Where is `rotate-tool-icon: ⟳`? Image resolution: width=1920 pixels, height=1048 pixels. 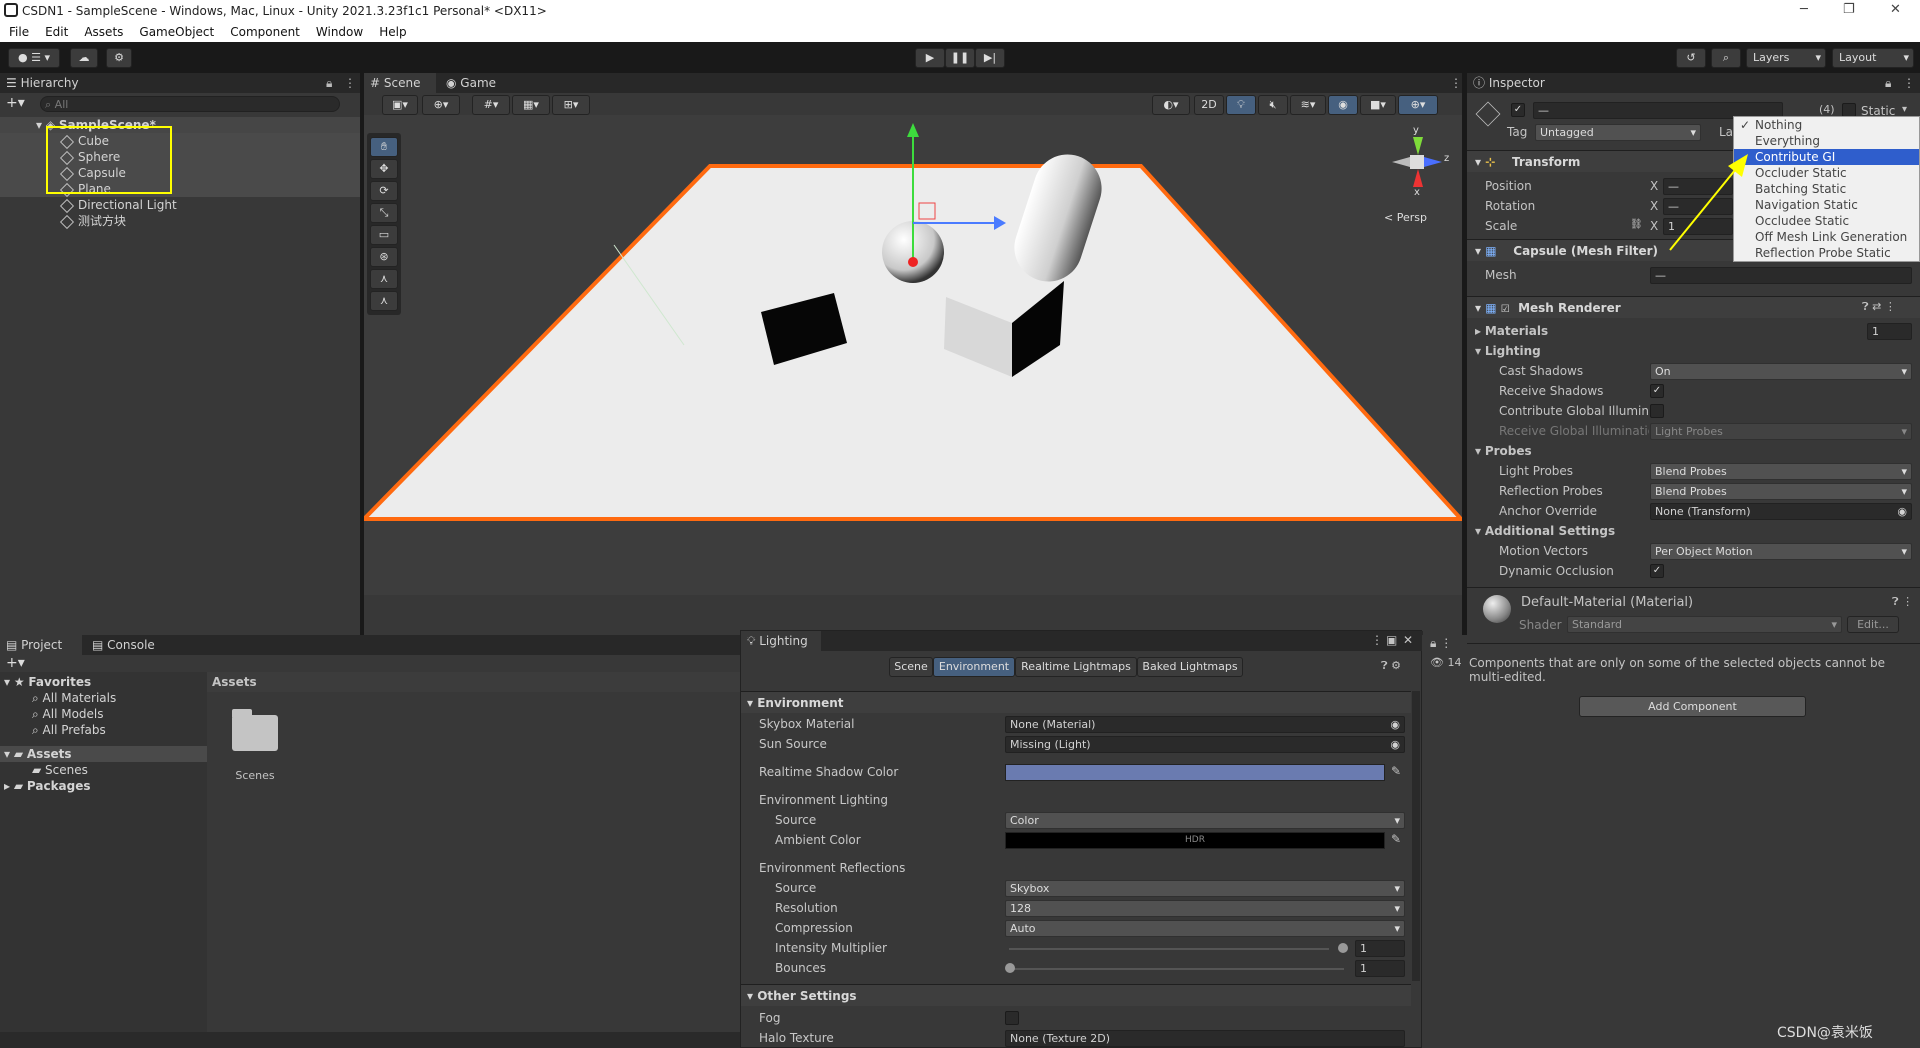 rotate-tool-icon: ⟳ is located at coordinates (384, 191).